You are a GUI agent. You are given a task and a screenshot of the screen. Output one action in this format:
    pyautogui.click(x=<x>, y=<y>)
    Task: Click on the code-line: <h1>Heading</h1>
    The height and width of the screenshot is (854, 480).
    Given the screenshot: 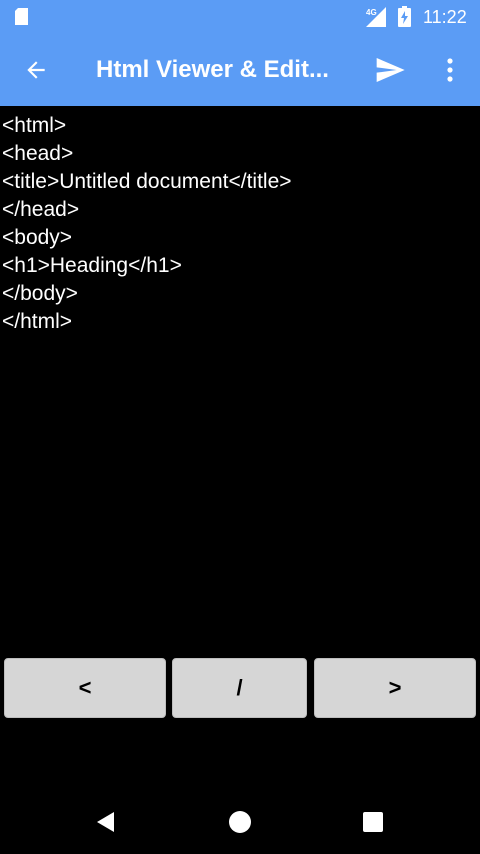 What is the action you would take?
    pyautogui.click(x=241, y=266)
    